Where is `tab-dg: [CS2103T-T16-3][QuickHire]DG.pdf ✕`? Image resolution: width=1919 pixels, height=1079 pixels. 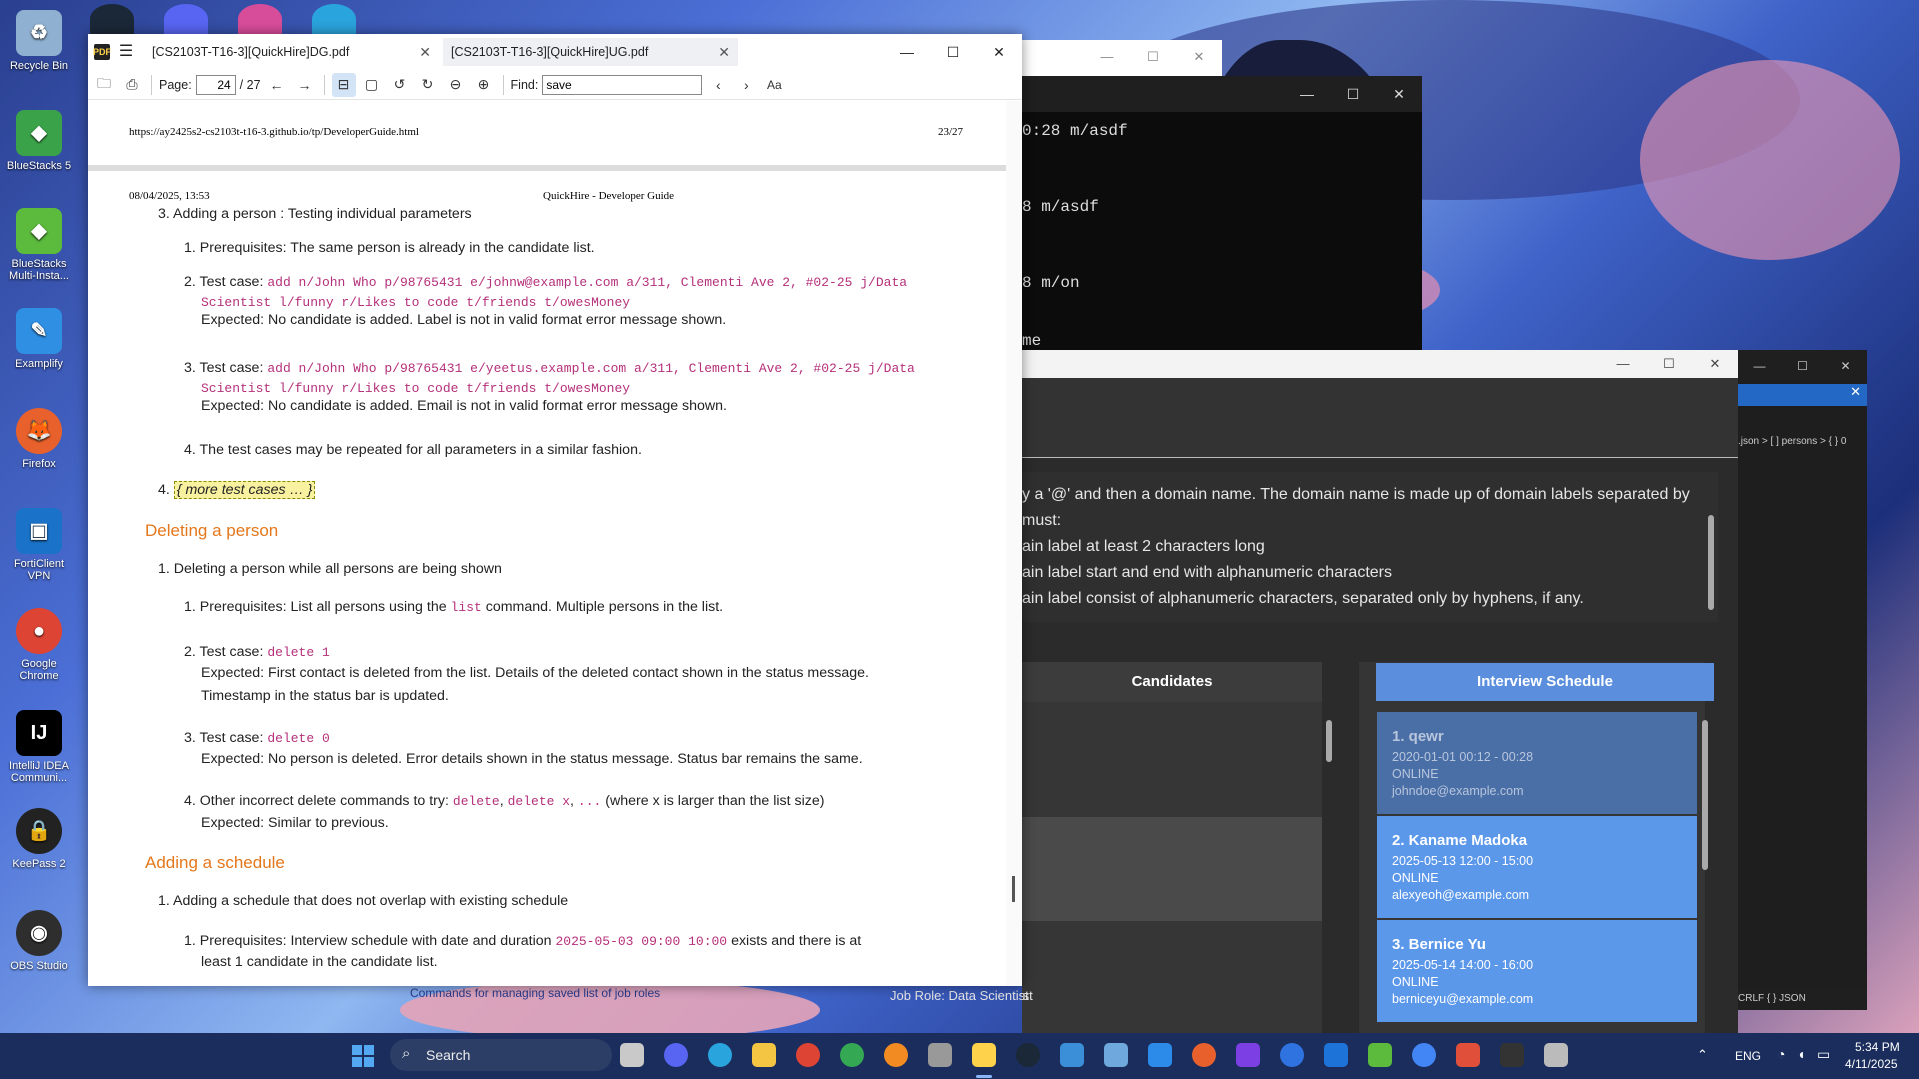
tab-dg: [CS2103T-T16-3][QuickHire]DG.pdf ✕ is located at coordinates (291, 52).